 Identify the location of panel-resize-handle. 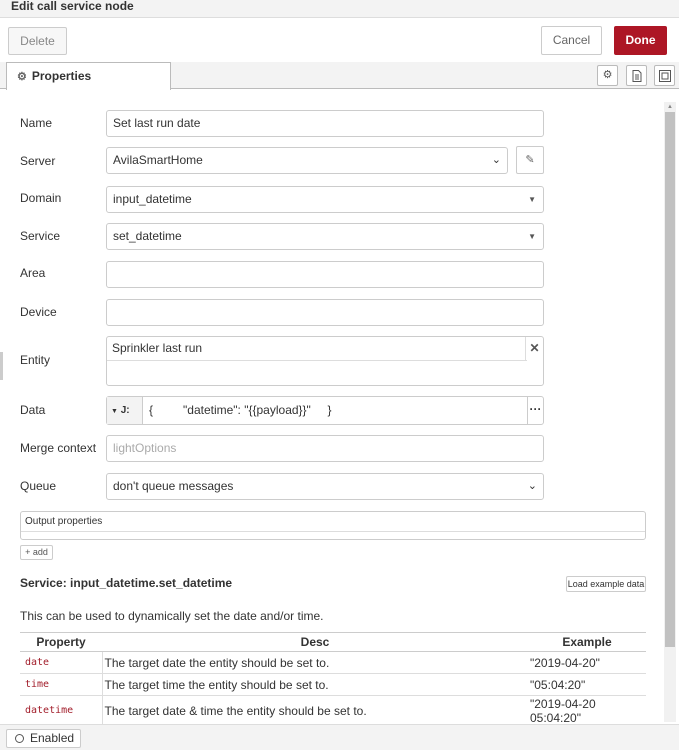
(1, 366).